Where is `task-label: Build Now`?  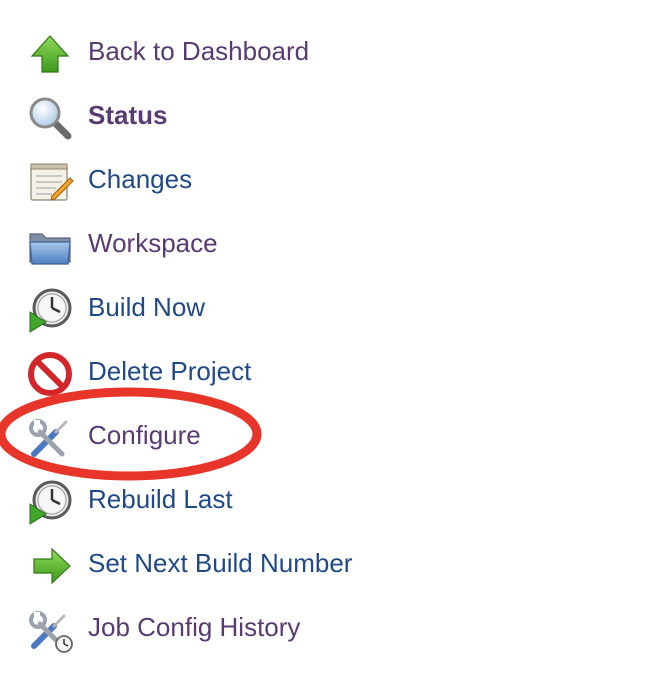
task-label: Build Now is located at coordinates (146, 307).